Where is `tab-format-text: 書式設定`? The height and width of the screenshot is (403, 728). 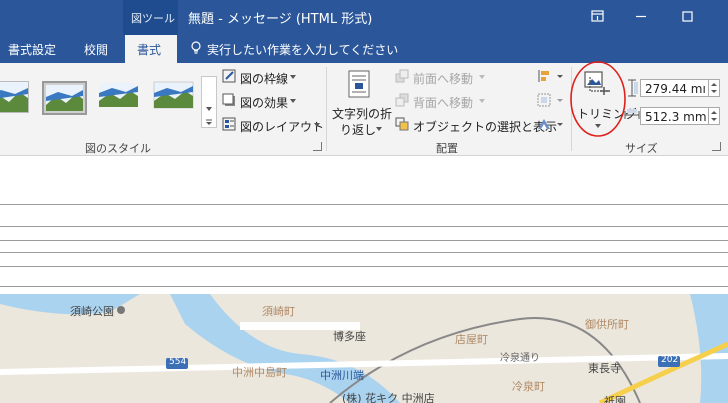
tab-format-text: 書式設定 is located at coordinates (32, 49).